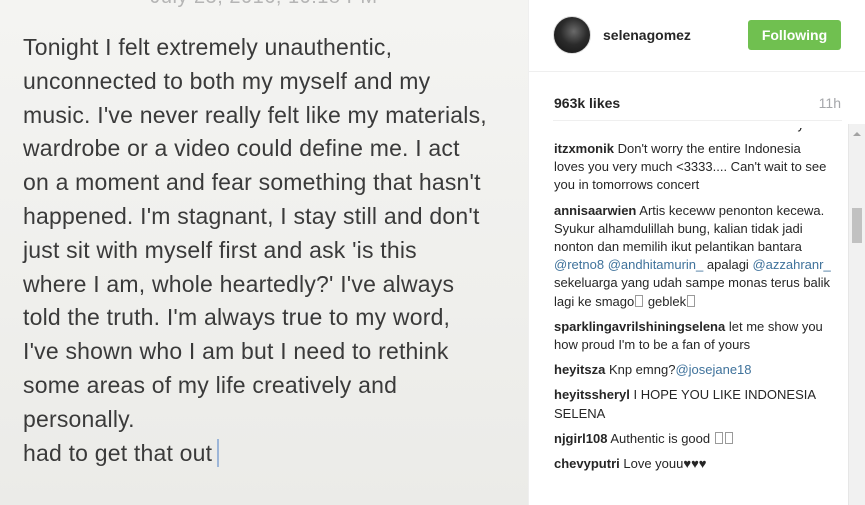  Describe the element at coordinates (642, 370) in the screenshot. I see `comment-text: Knp emng?` at that location.